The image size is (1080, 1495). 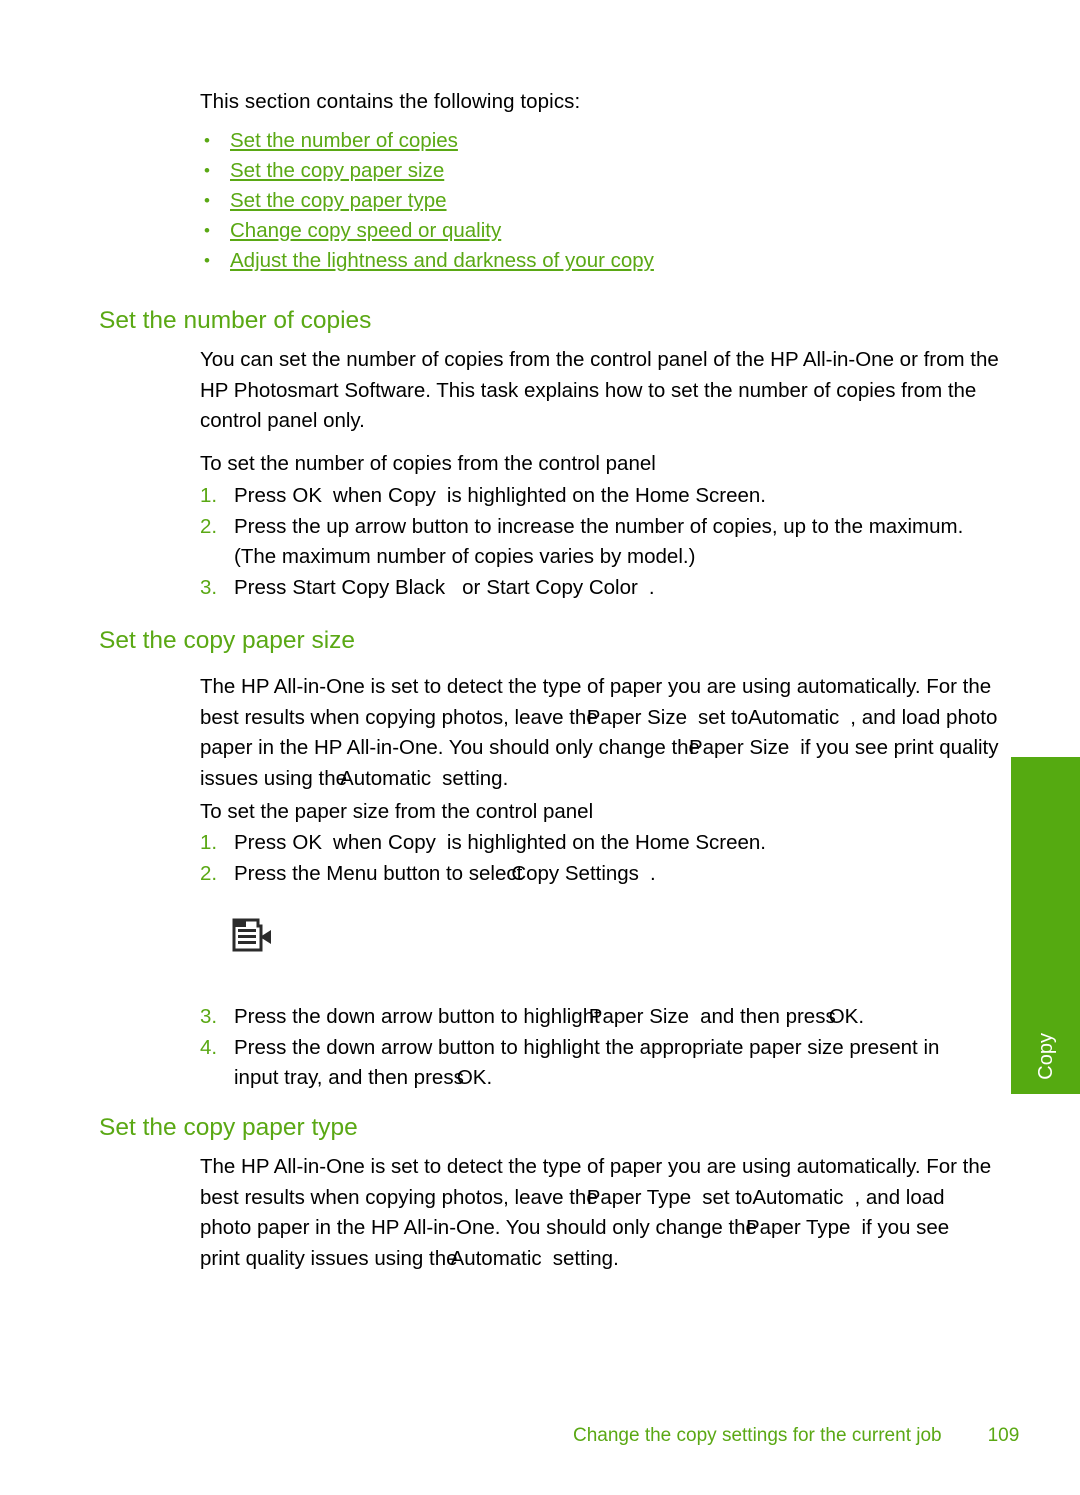 What do you see at coordinates (1003, 1435) in the screenshot?
I see `footer-page-number: 109` at bounding box center [1003, 1435].